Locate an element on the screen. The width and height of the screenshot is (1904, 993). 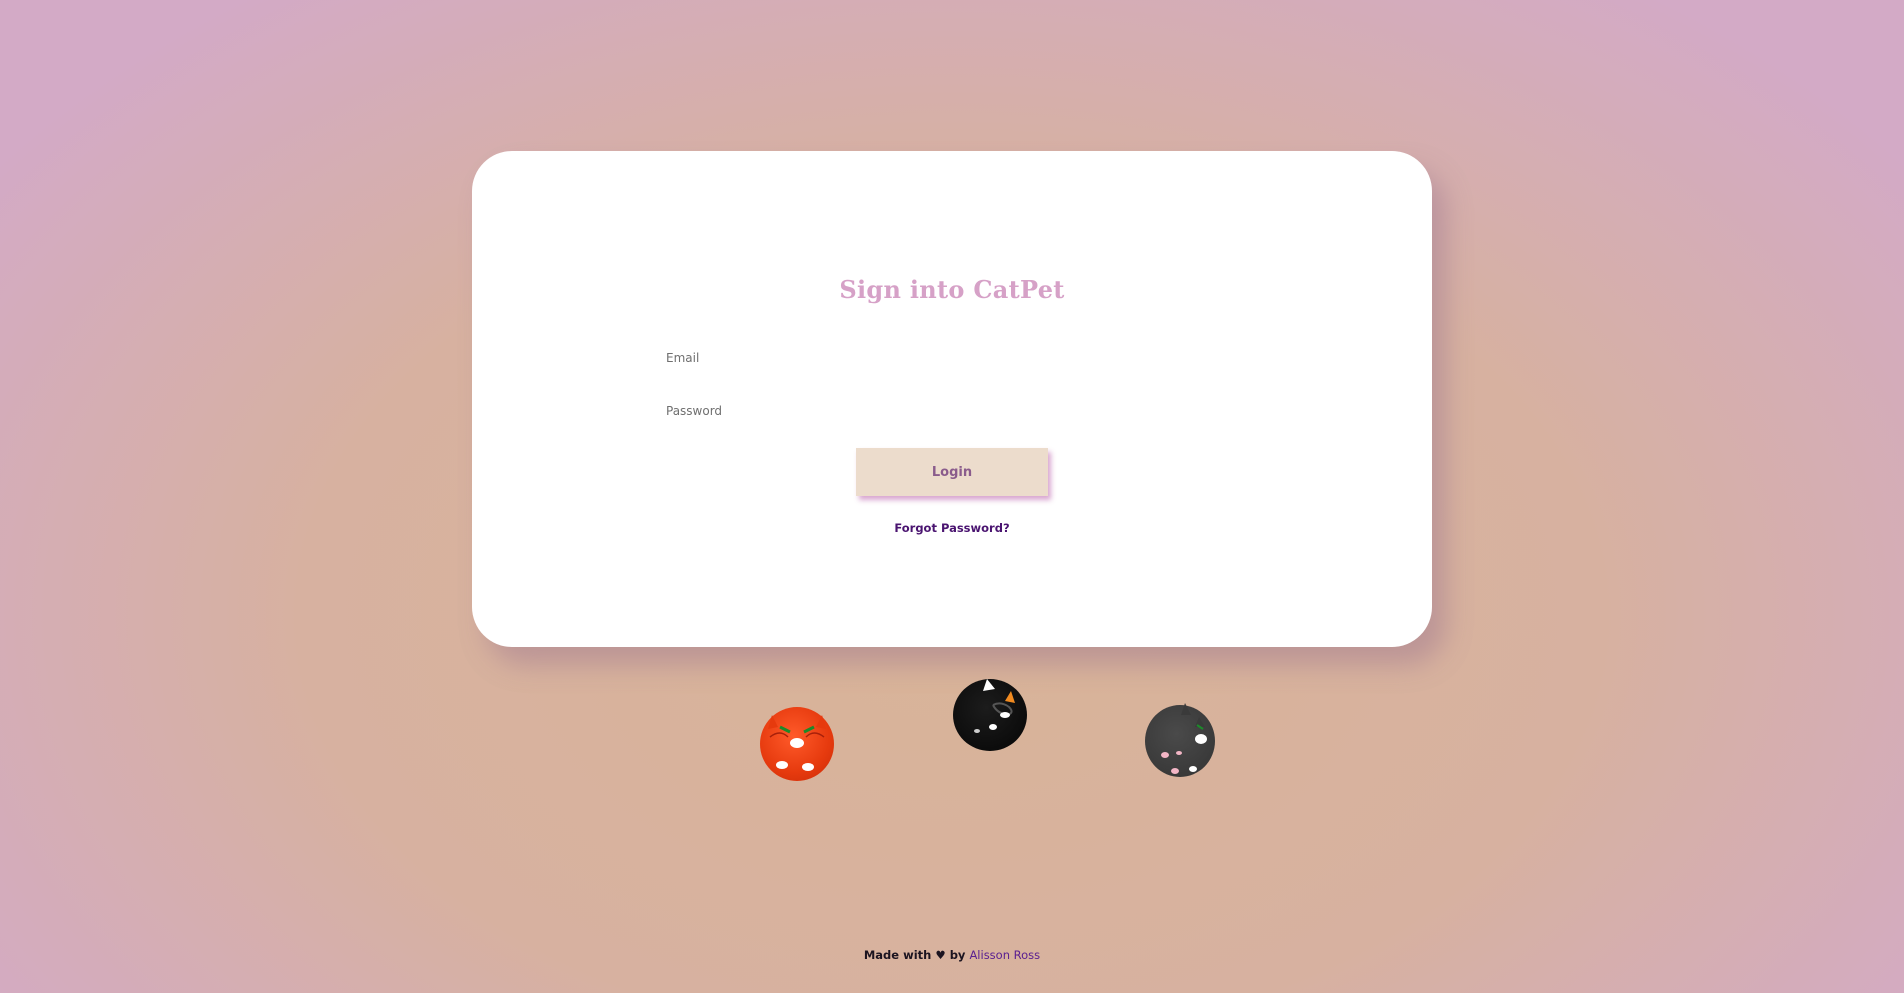
login-button: Login is located at coordinates (952, 472).